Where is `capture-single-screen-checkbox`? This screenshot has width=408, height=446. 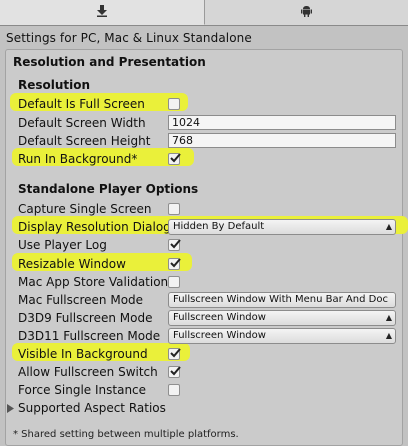
capture-single-screen-checkbox is located at coordinates (174, 209).